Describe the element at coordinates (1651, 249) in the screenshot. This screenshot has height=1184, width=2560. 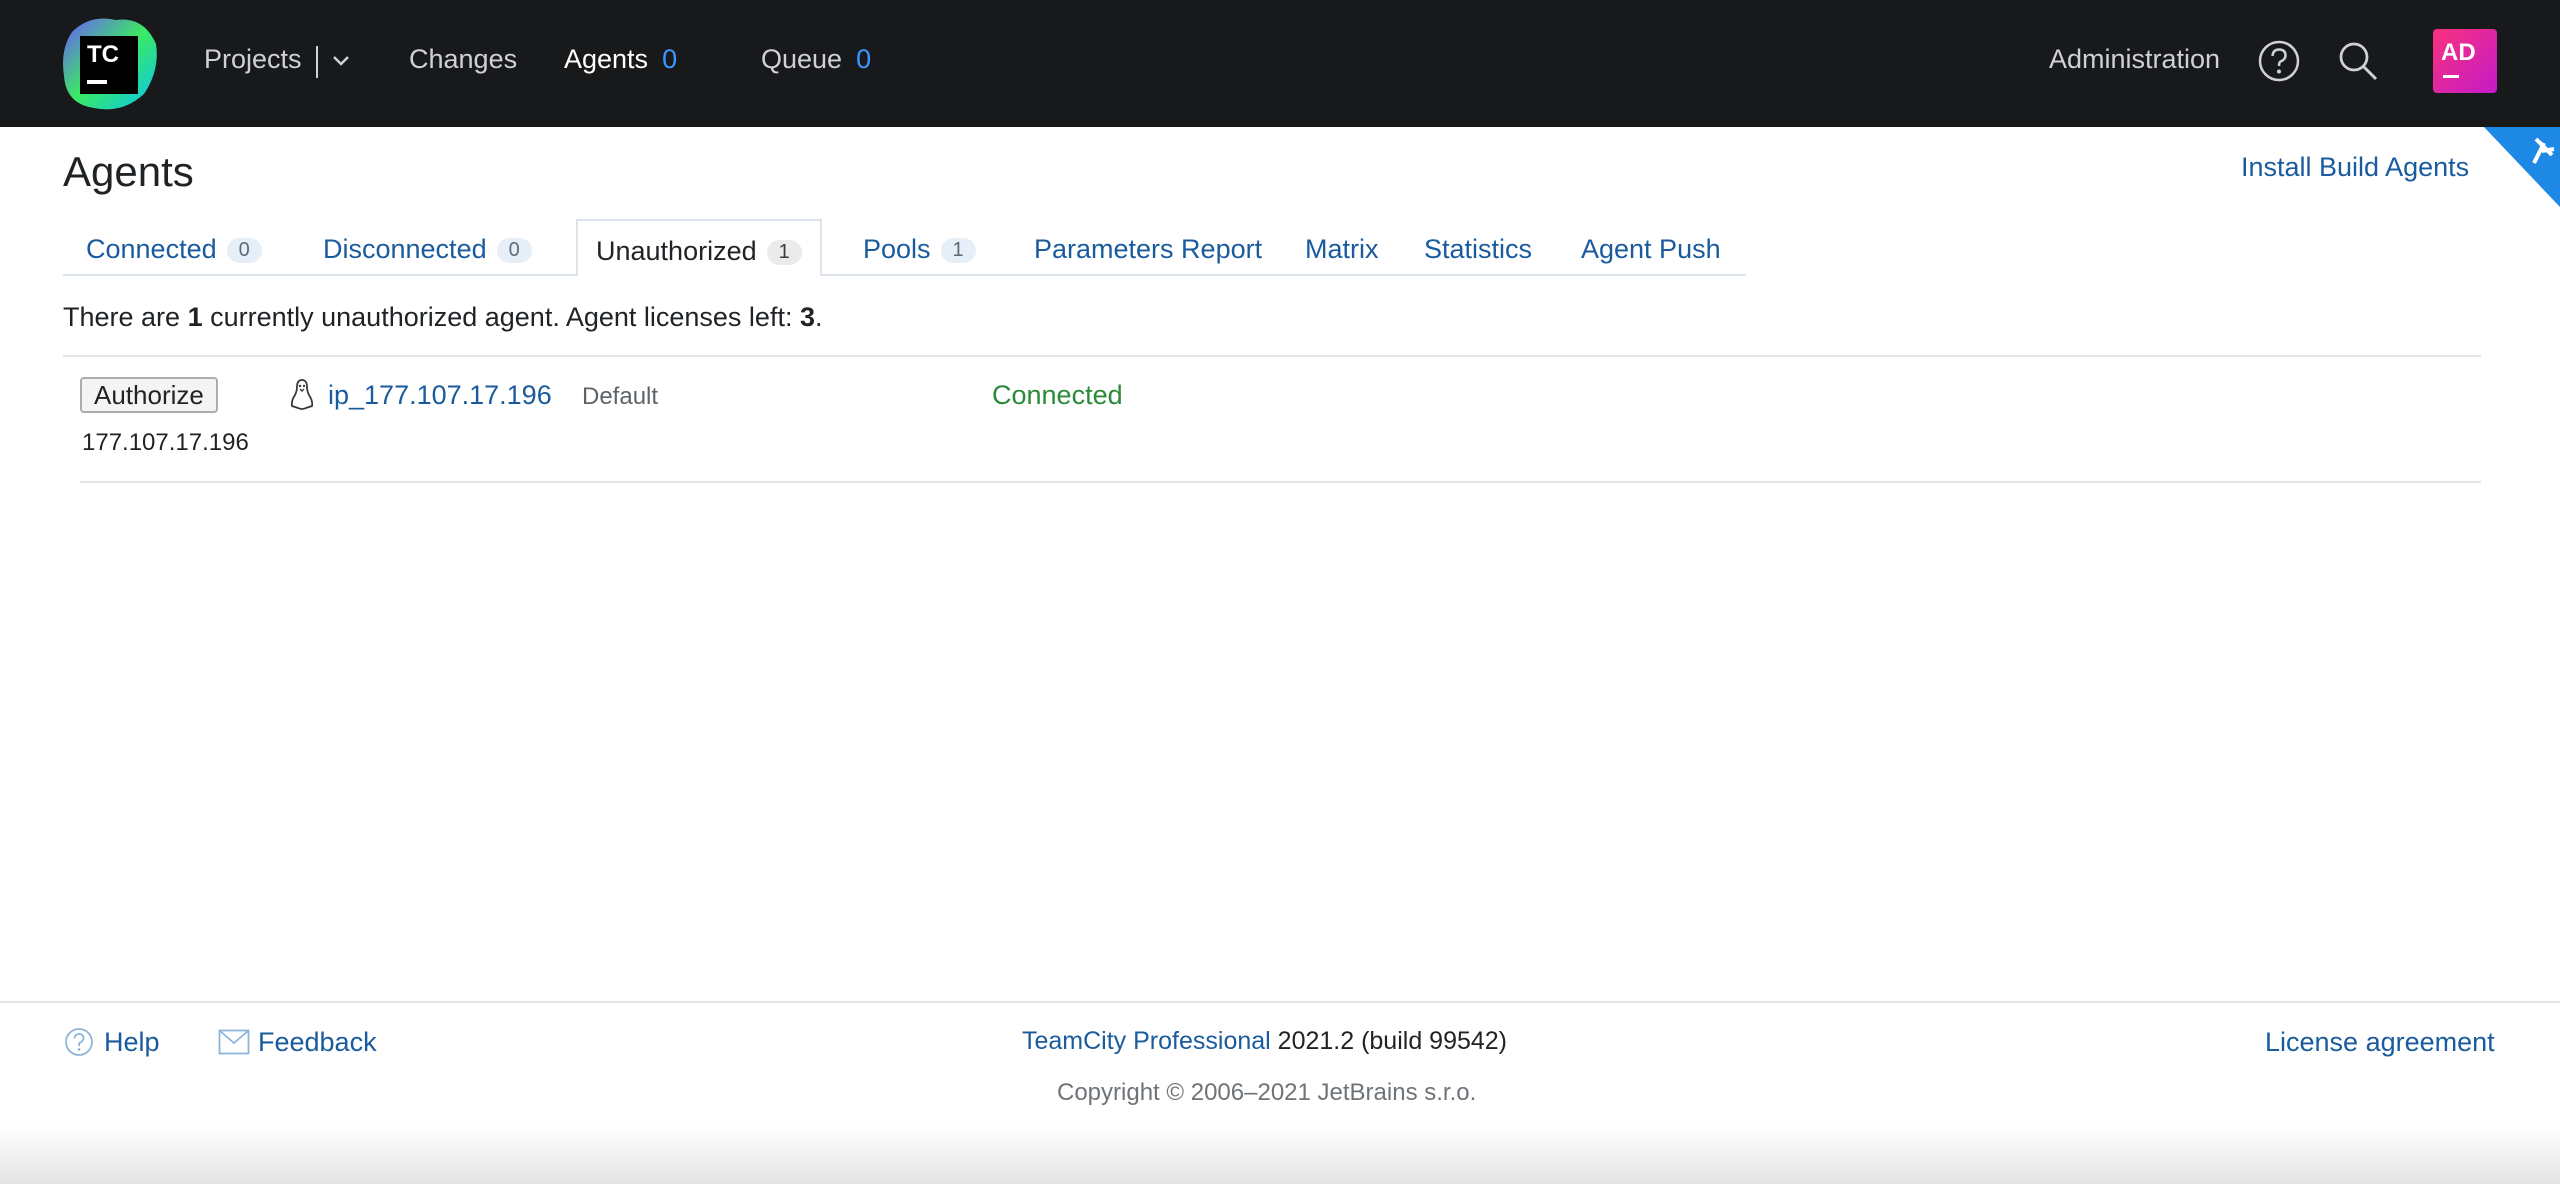
I see `tab-agent-push: Agent Push` at that location.